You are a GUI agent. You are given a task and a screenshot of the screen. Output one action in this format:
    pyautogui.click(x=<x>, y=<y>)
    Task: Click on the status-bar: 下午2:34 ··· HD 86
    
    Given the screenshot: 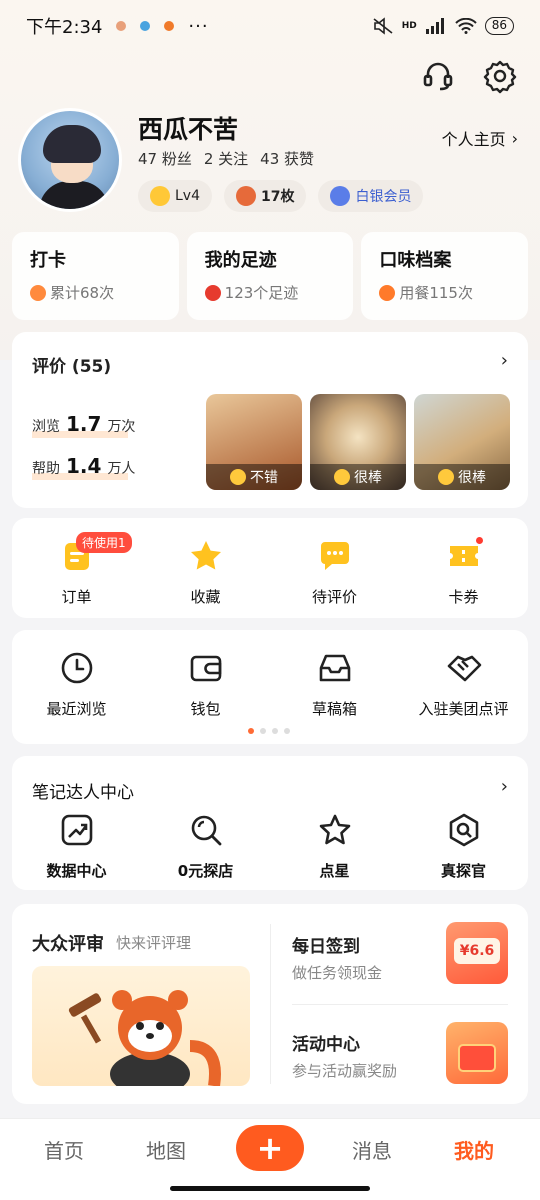 What is the action you would take?
    pyautogui.click(x=270, y=26)
    